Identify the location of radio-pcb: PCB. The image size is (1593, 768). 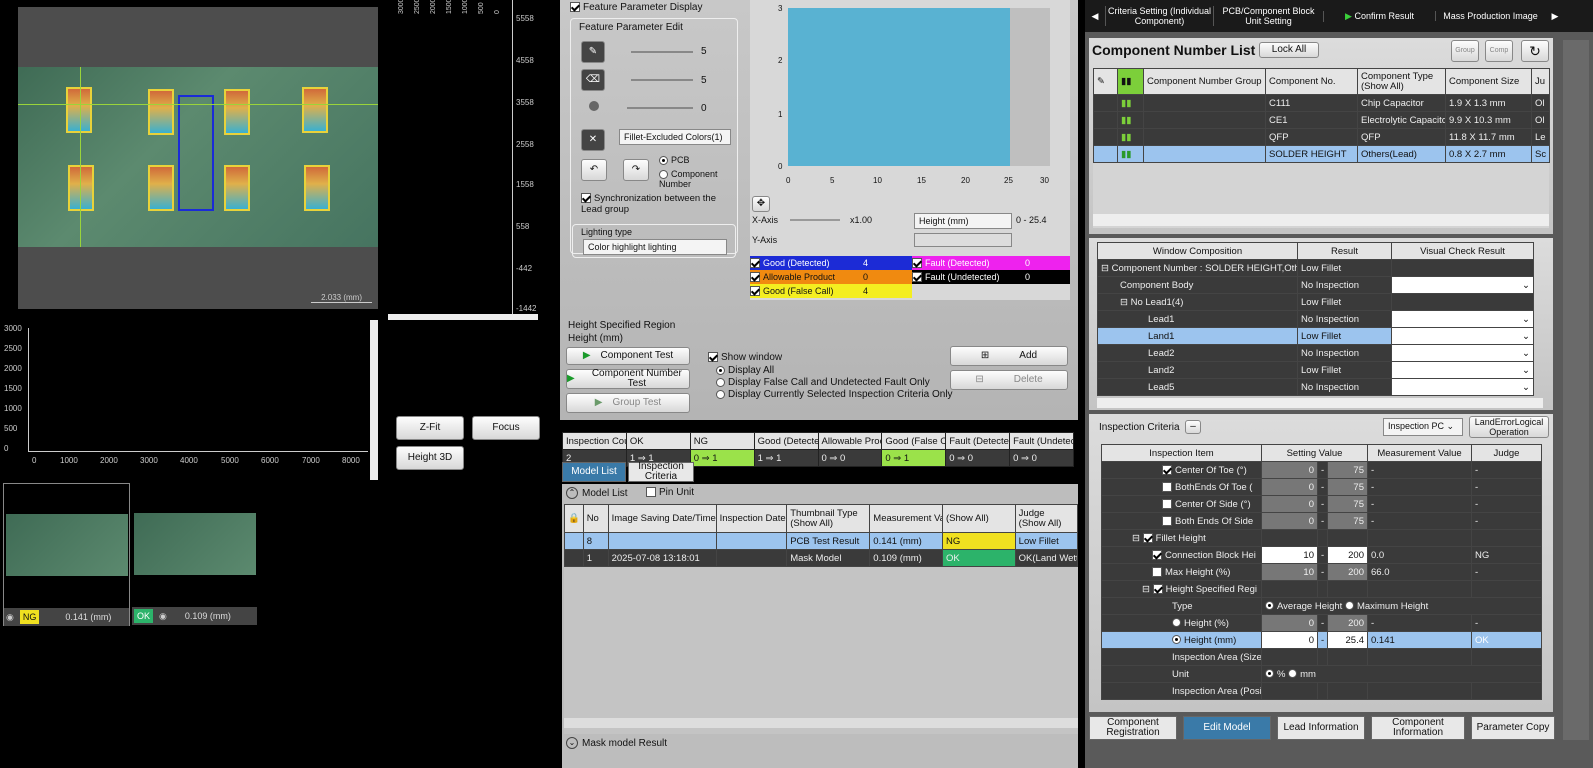
(674, 160).